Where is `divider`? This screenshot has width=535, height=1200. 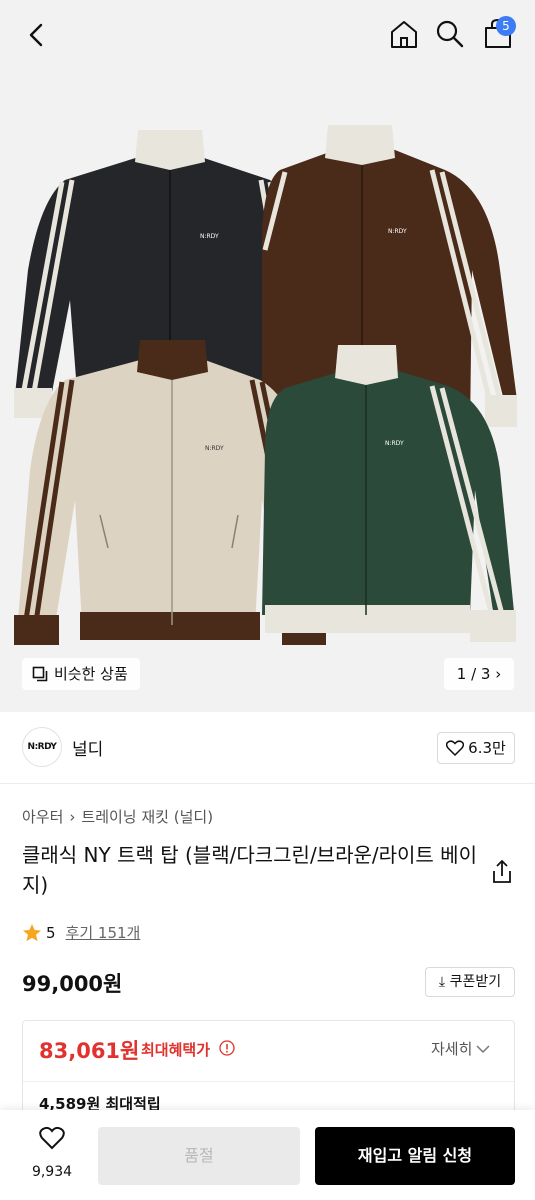 divider is located at coordinates (268, 1081).